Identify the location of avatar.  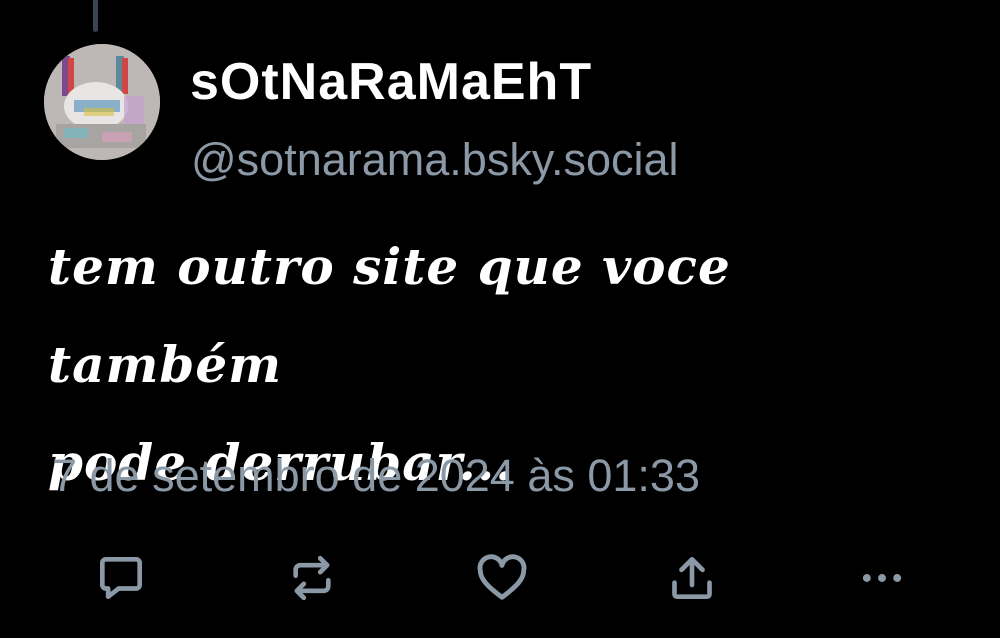
(102, 102).